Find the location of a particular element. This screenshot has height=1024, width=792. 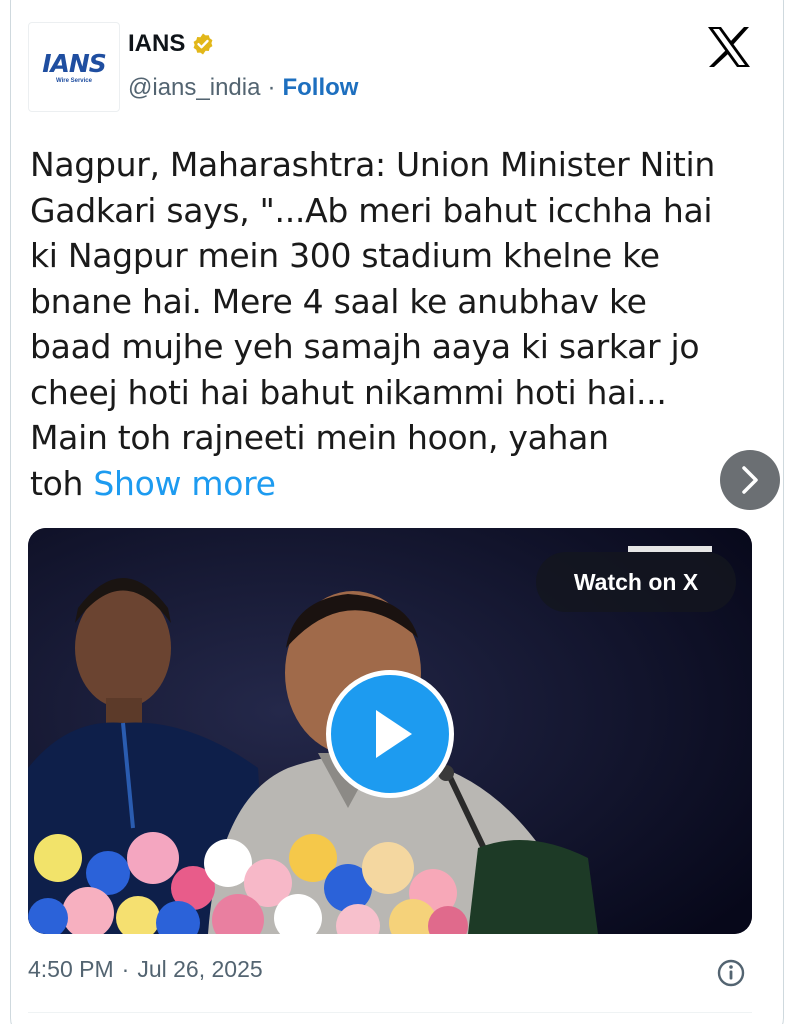

watch-on-x-button: Watch on X is located at coordinates (636, 582).